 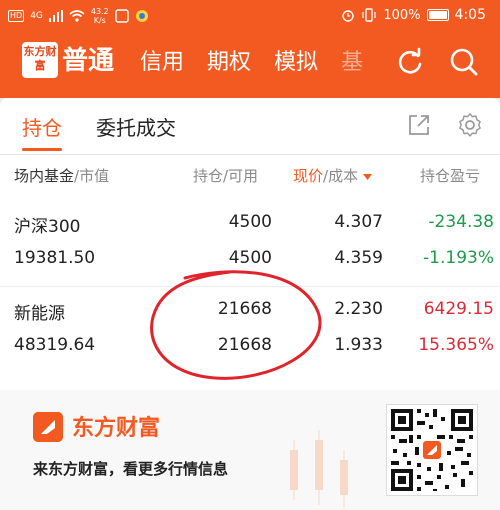 What do you see at coordinates (296, 60) in the screenshot?
I see `tab-simulated: 模拟` at bounding box center [296, 60].